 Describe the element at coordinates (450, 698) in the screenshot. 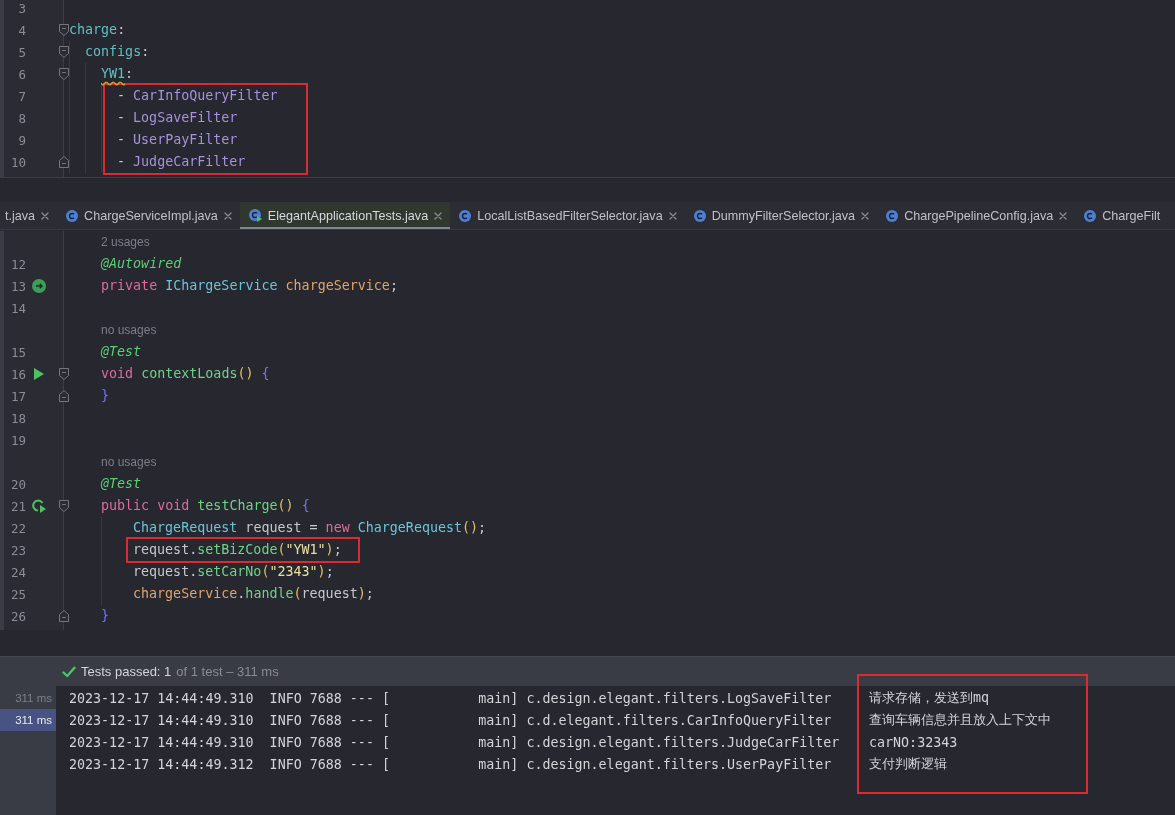

I see `log-line: 2023-12-17 14:44:49.310 INFO 7688 --- [ main] c.design.elegant.filters.LogSaveFilter` at that location.